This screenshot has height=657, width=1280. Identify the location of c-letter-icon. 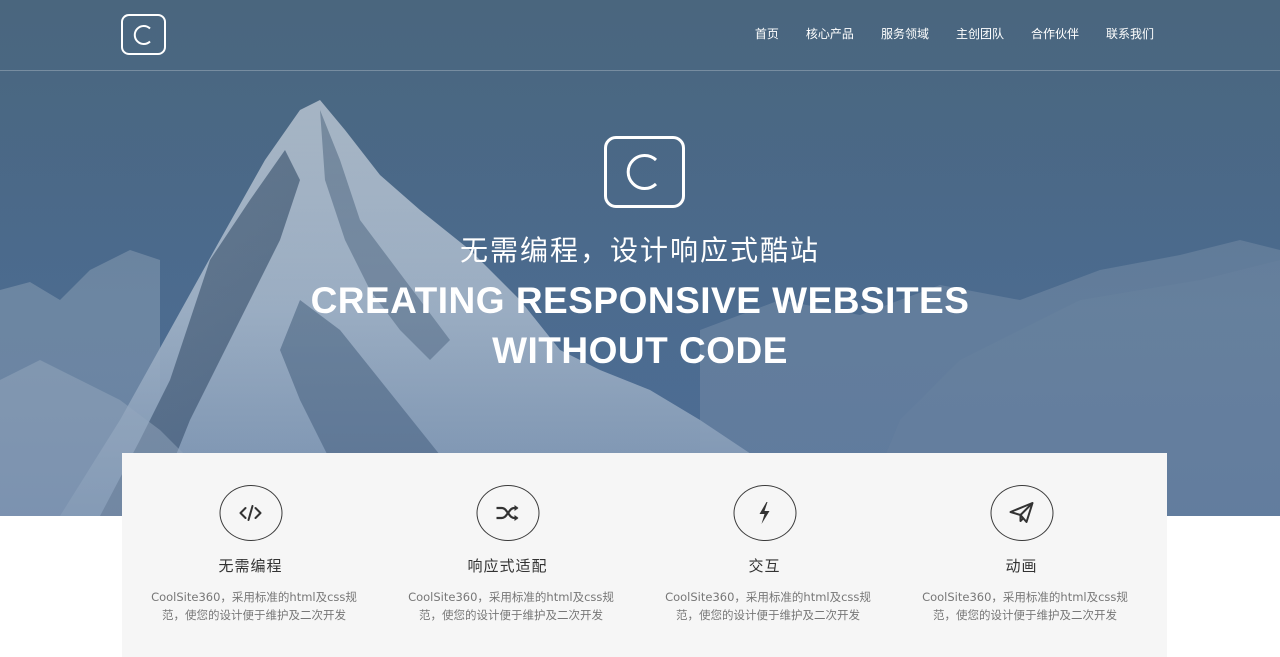
(142, 34).